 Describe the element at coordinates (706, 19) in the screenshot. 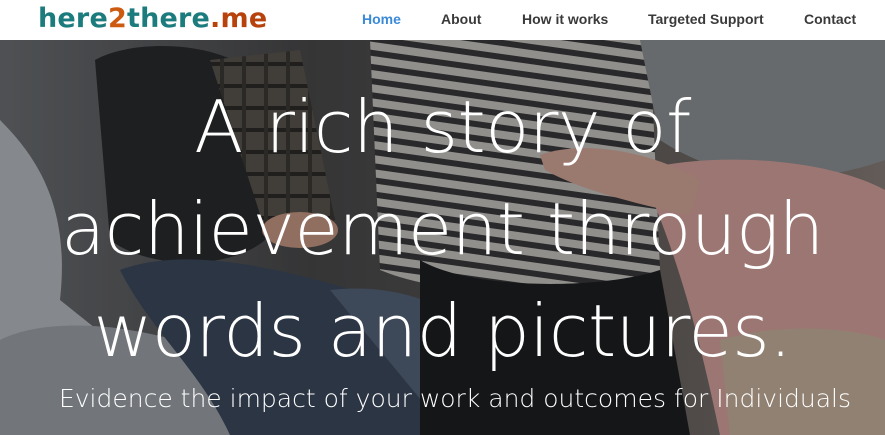

I see `nav-targeted-support: Targeted Support` at that location.